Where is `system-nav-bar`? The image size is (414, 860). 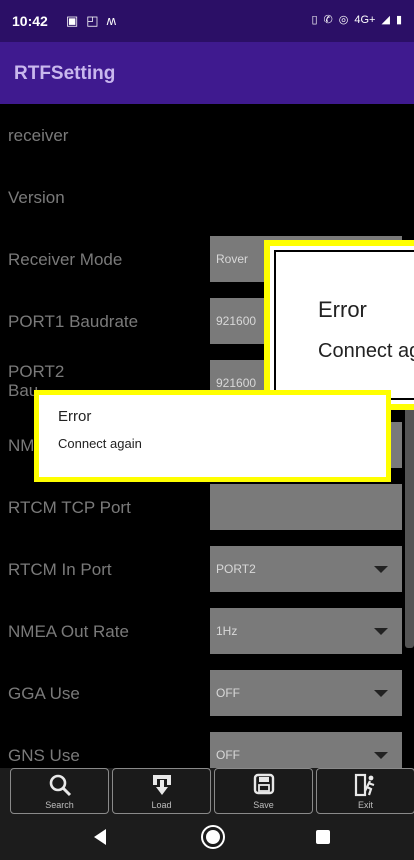 system-nav-bar is located at coordinates (207, 837).